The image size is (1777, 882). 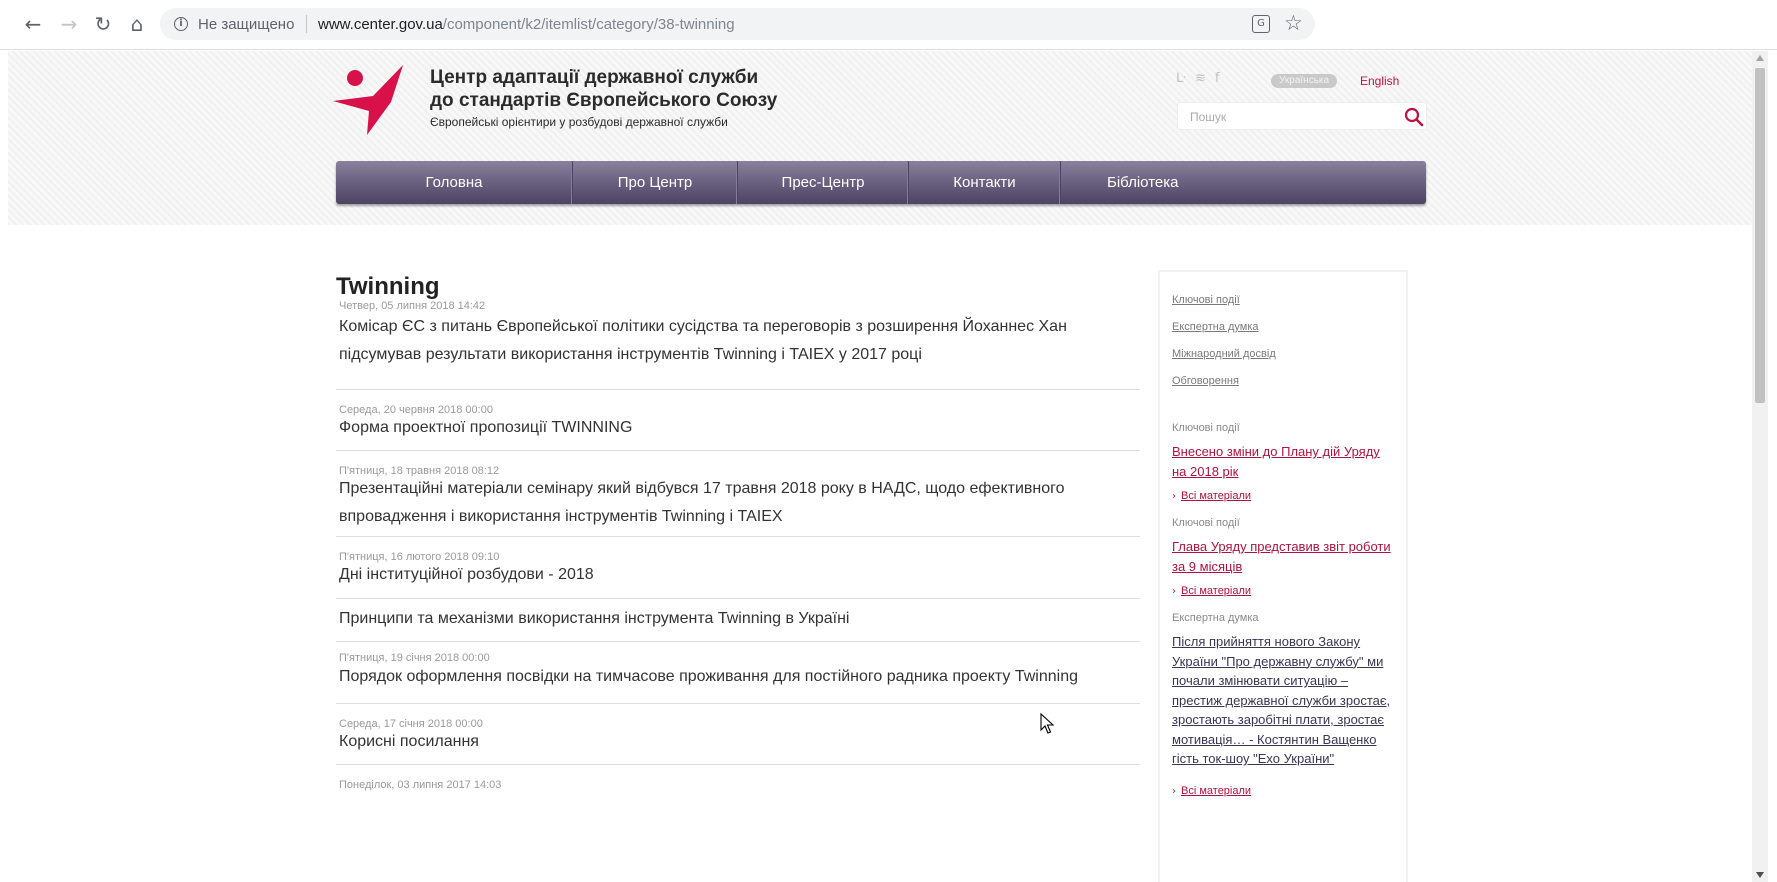 What do you see at coordinates (1293, 23) in the screenshot?
I see `star-icon: ☆` at bounding box center [1293, 23].